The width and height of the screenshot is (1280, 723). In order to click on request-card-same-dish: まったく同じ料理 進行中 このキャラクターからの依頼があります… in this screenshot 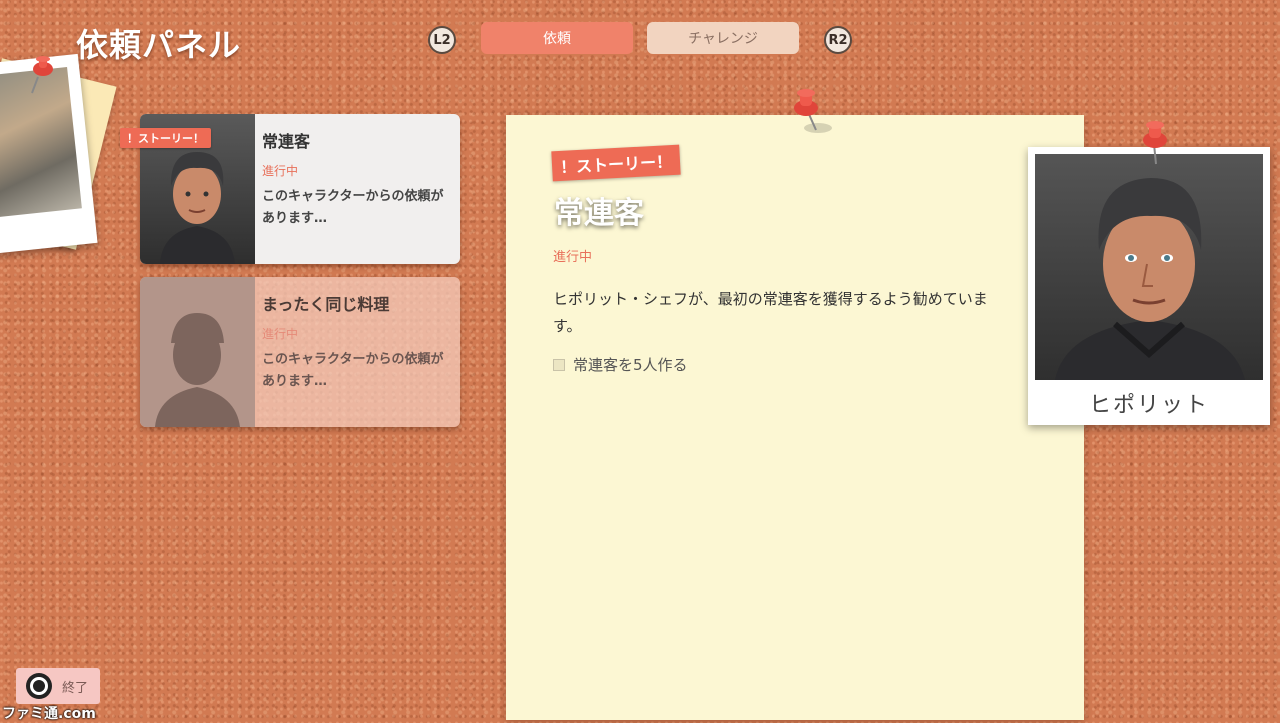, I will do `click(300, 352)`.